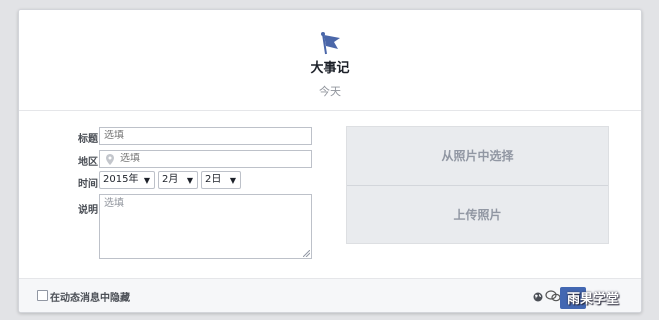 The height and width of the screenshot is (320, 659). What do you see at coordinates (114, 203) in the screenshot?
I see `description-placeholder: 选填` at bounding box center [114, 203].